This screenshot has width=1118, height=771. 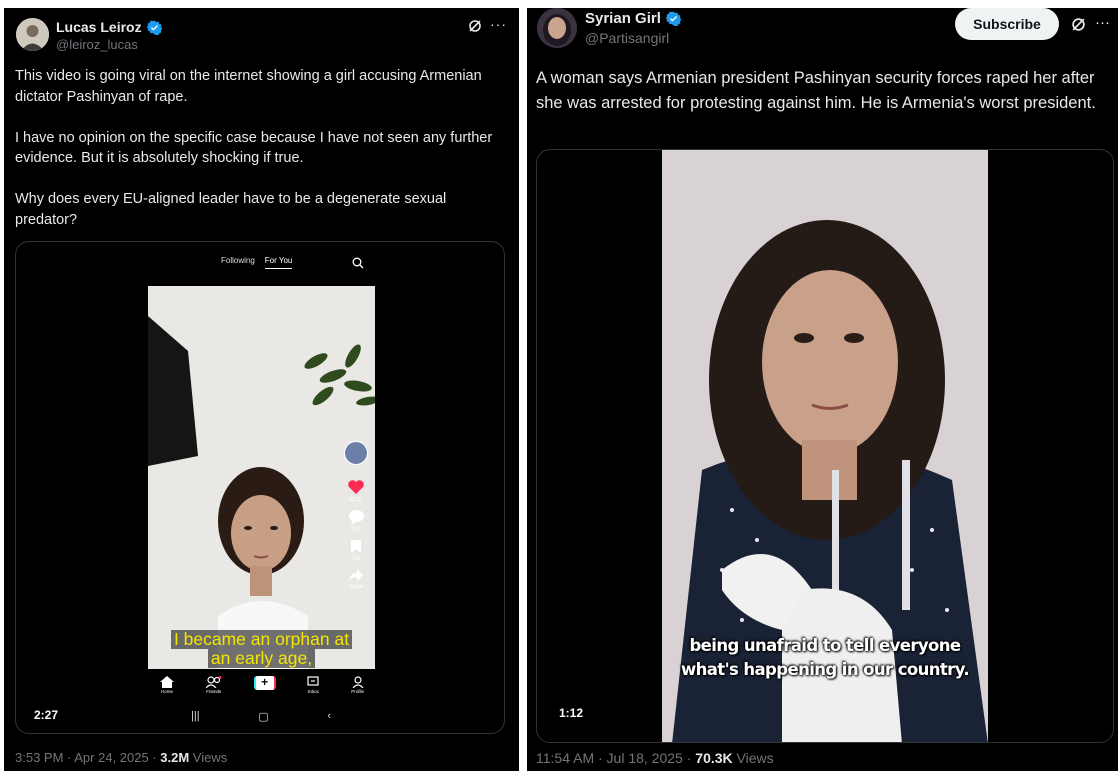 What do you see at coordinates (627, 38) in the screenshot?
I see `author-handle: @Partisangirl` at bounding box center [627, 38].